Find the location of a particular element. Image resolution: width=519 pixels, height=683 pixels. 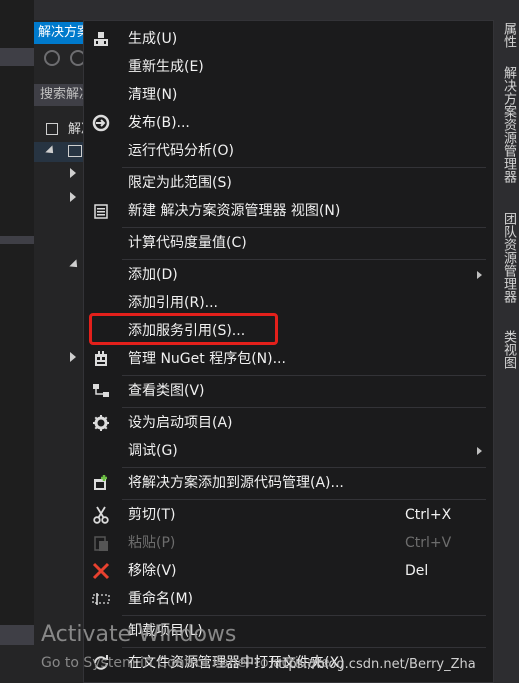

remove-x-icon is located at coordinates (101, 571).